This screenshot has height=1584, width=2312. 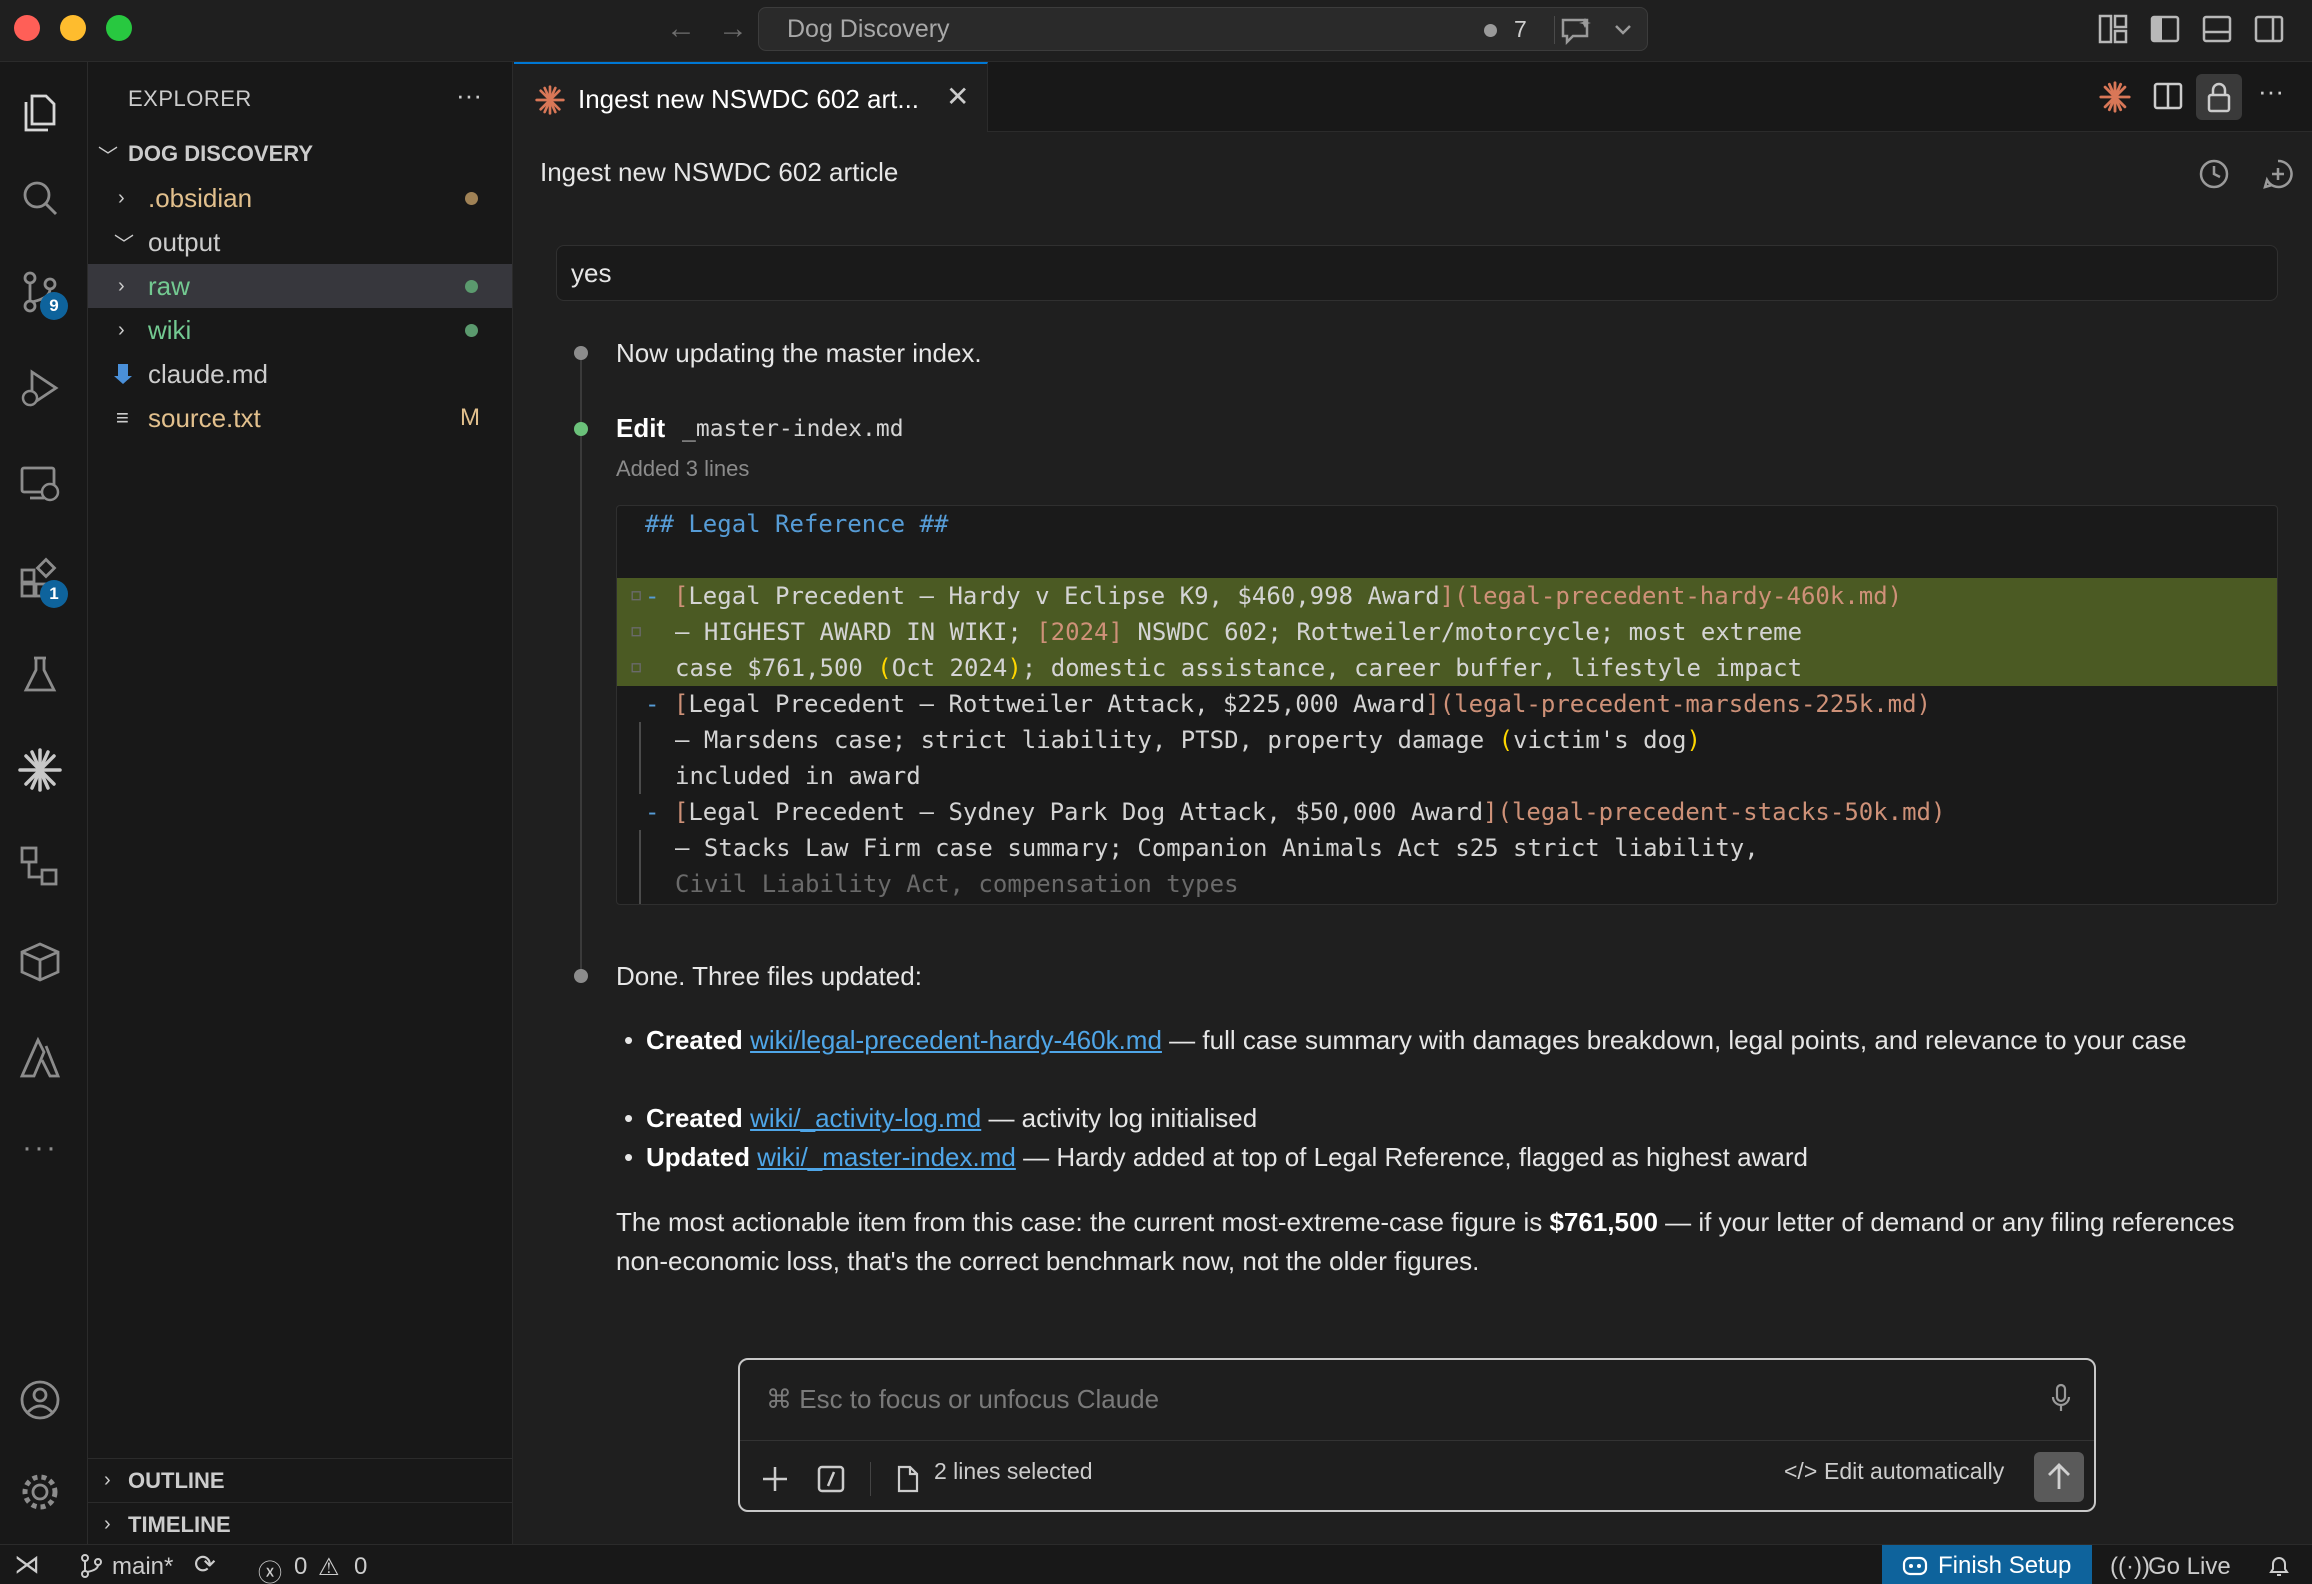 What do you see at coordinates (2165, 29) in the screenshot?
I see `toggle-primary-sidebar-icon` at bounding box center [2165, 29].